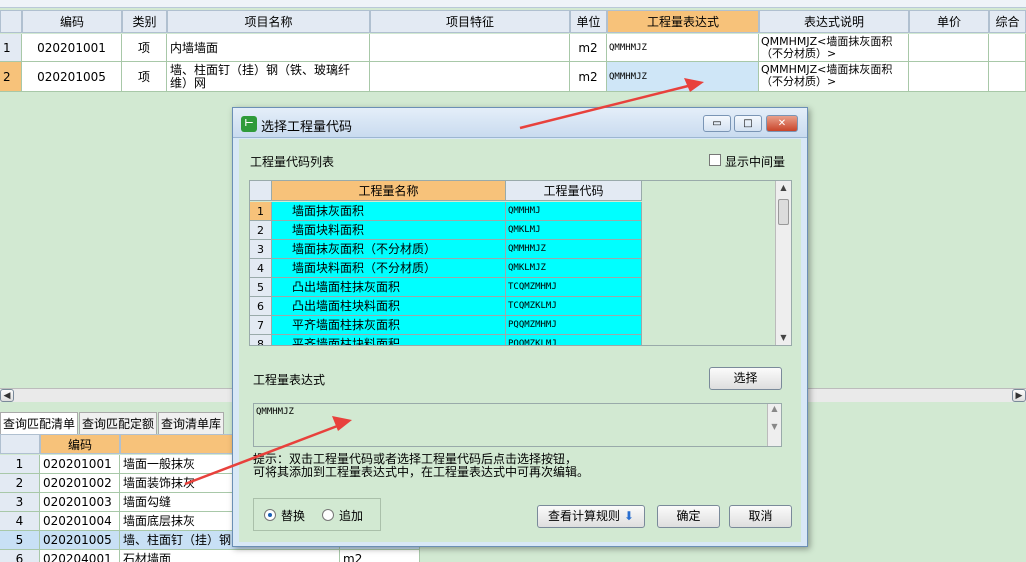  I want to click on tab-match-quota: 查询匹配定额, so click(118, 423).